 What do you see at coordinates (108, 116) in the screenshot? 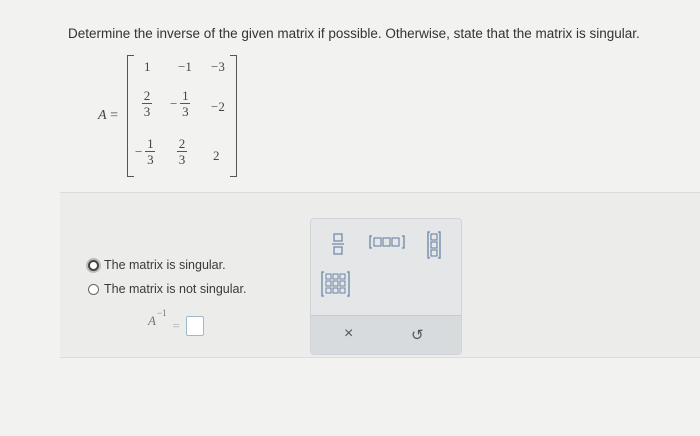
I see `matrix-label: A =` at bounding box center [108, 116].